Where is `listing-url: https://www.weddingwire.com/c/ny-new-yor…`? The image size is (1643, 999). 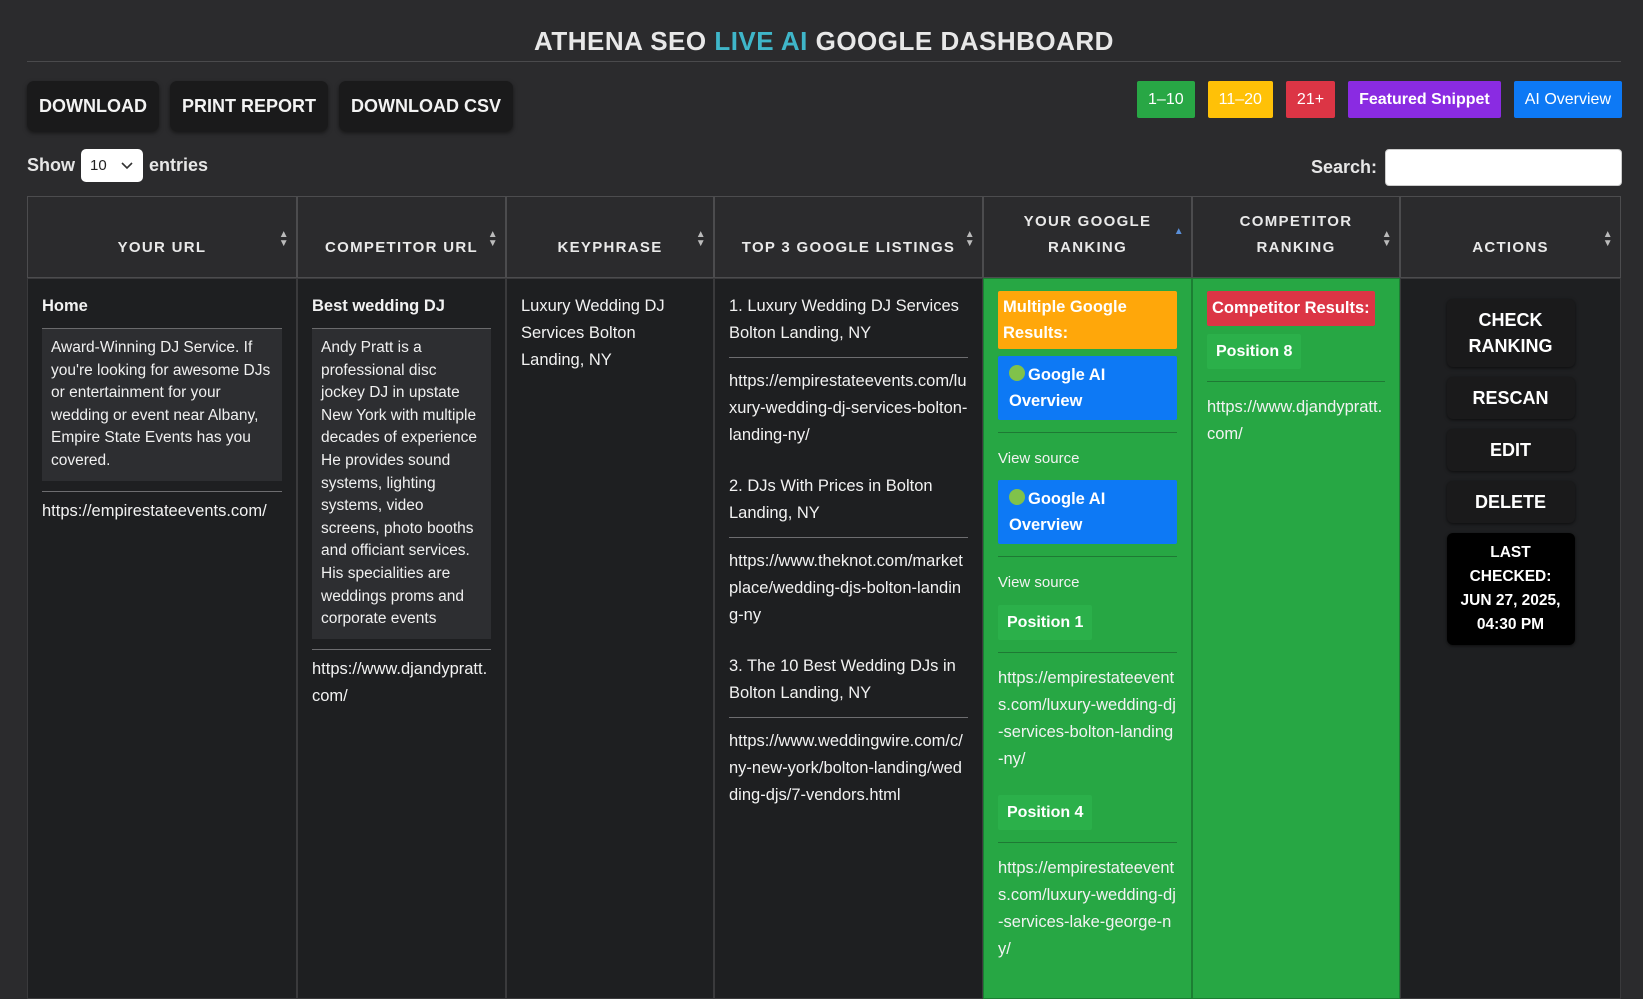
listing-url: https://www.weddingwire.com/c/ny-new-yor… is located at coordinates (848, 768).